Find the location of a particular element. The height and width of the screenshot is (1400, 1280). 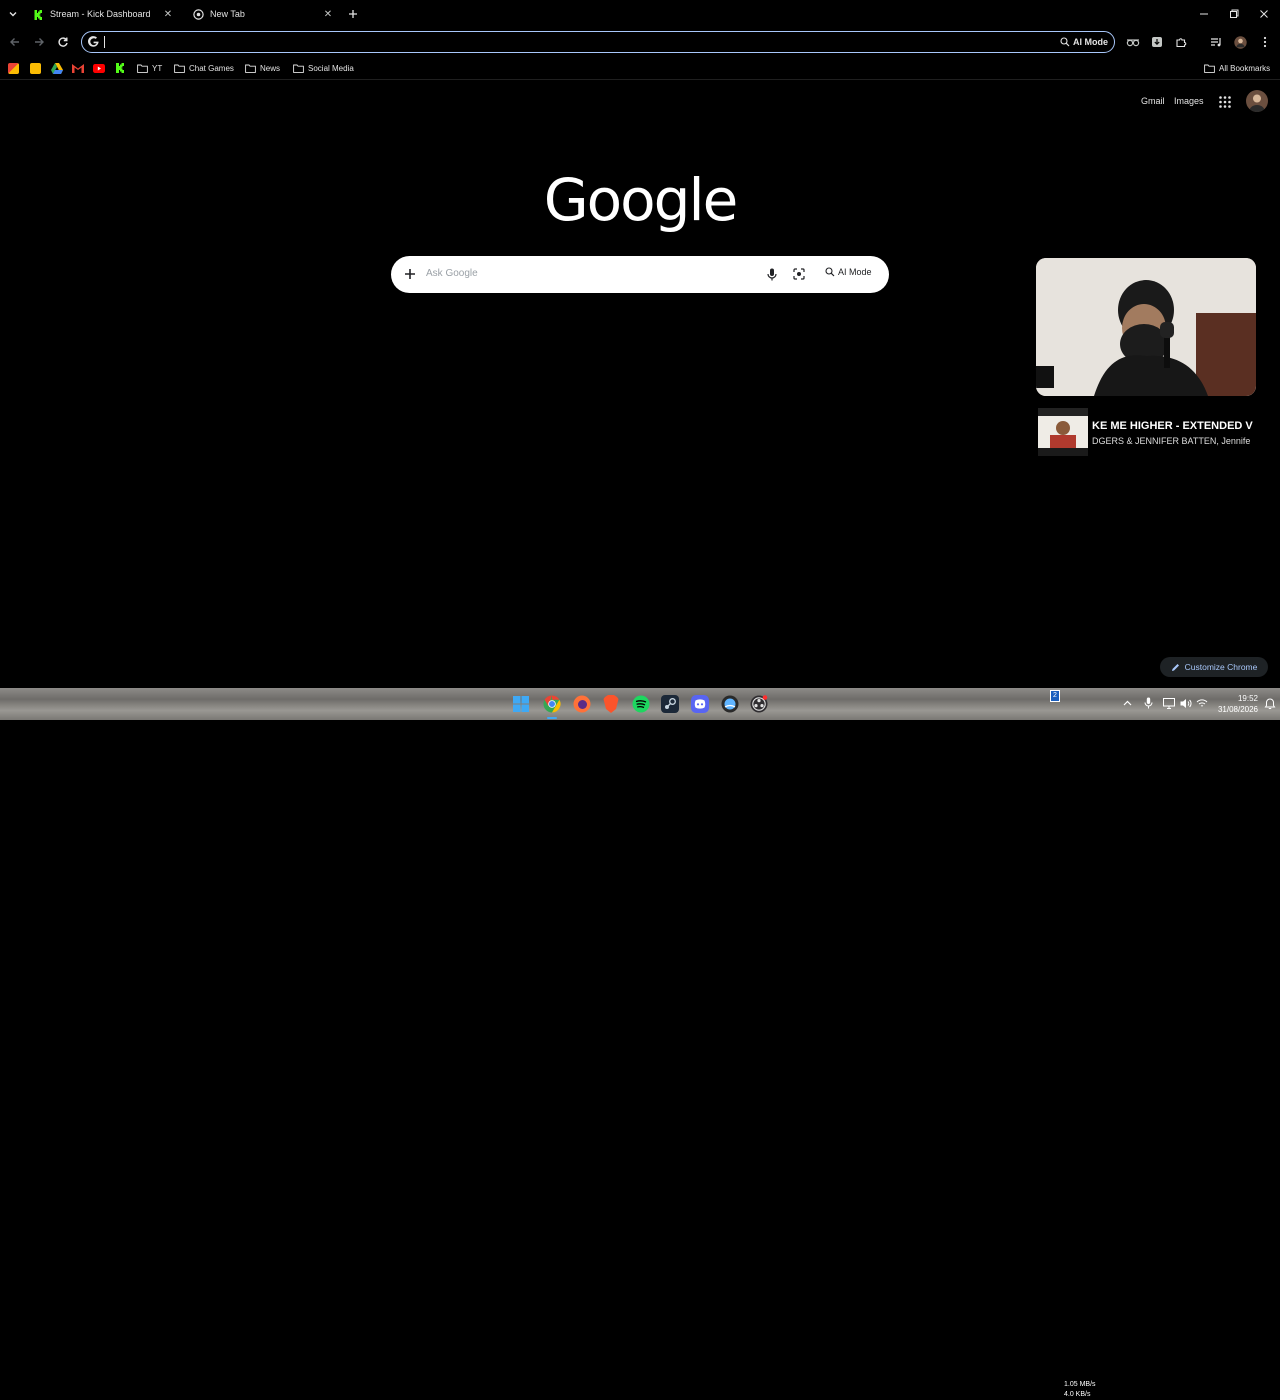

bookmark-folder-label: News is located at coordinates (270, 68).